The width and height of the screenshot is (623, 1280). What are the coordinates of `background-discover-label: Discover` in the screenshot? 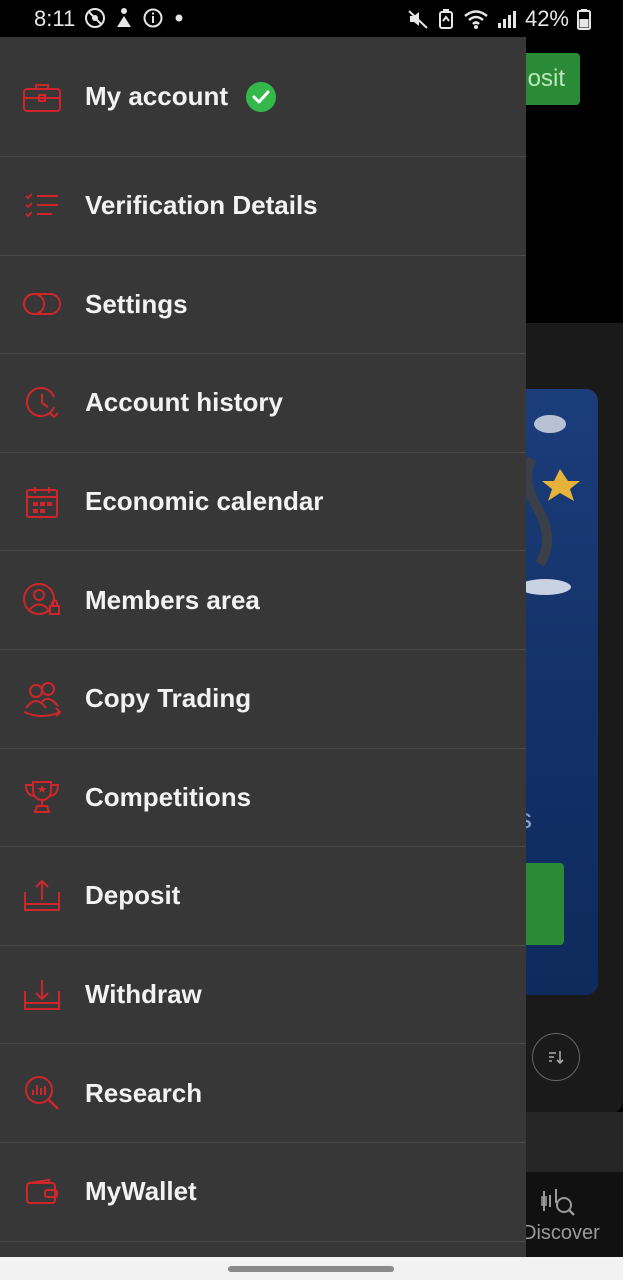 It's located at (561, 1233).